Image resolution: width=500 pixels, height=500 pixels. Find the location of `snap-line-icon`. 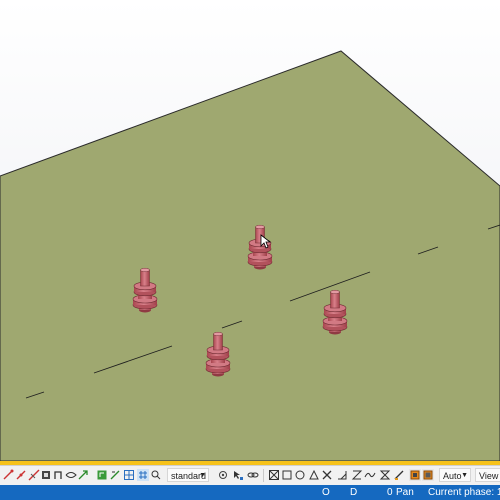

snap-line-icon is located at coordinates (34, 475).